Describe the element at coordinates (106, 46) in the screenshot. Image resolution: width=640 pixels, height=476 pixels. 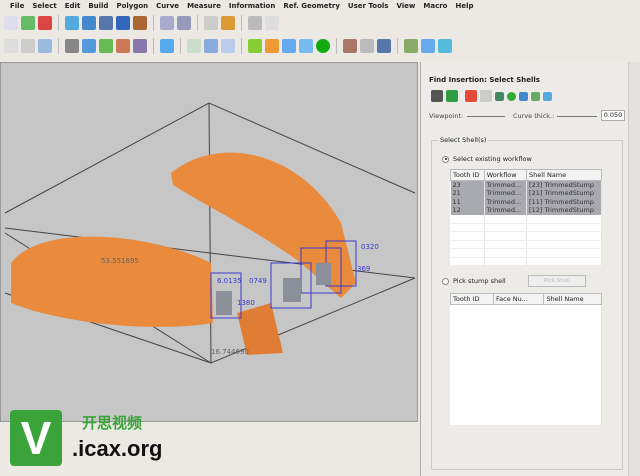
I see `rotate-icon` at that location.